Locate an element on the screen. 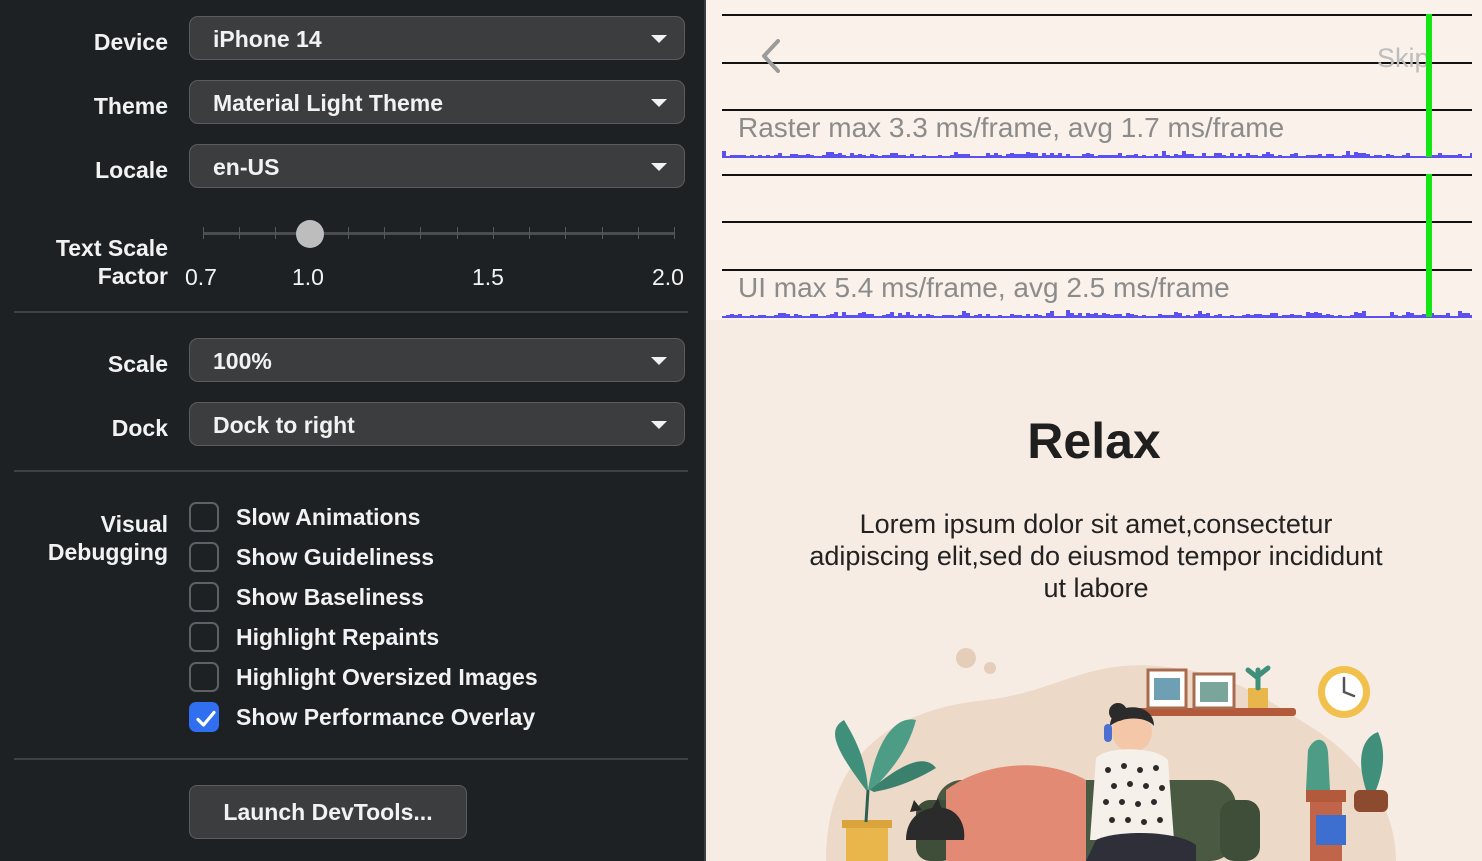  chevron-left-icon is located at coordinates (773, 58).